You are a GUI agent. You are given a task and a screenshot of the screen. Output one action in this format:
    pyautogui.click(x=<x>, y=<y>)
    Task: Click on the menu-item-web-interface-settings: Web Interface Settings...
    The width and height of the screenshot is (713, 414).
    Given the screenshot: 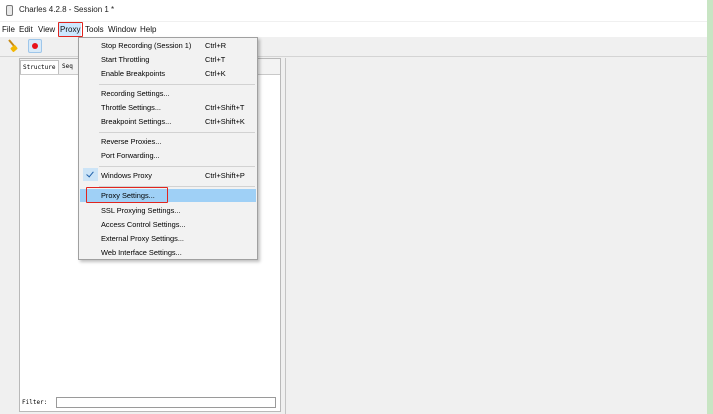 What is the action you would take?
    pyautogui.click(x=168, y=252)
    